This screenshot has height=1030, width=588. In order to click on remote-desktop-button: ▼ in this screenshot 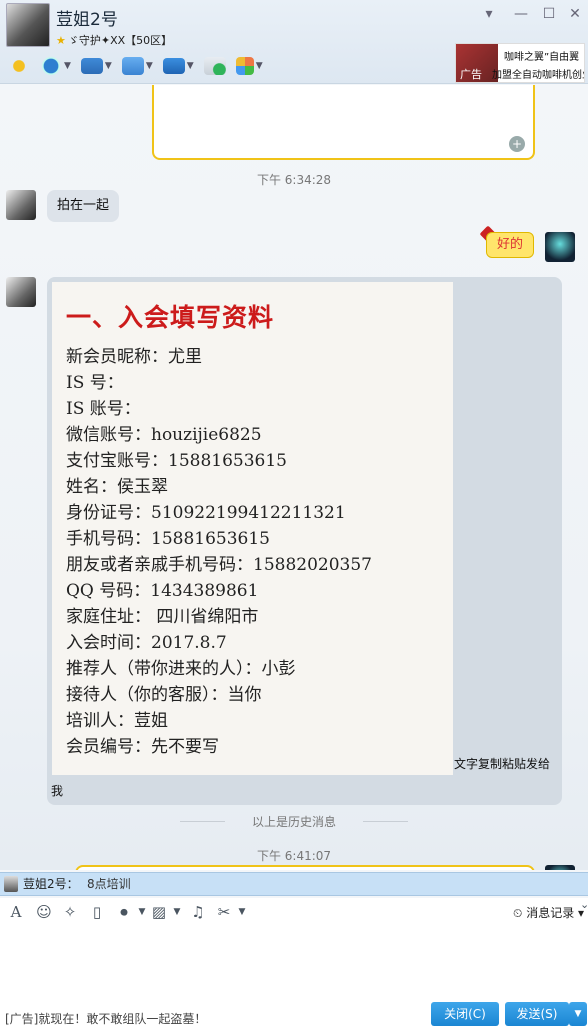, I will do `click(178, 66)`.